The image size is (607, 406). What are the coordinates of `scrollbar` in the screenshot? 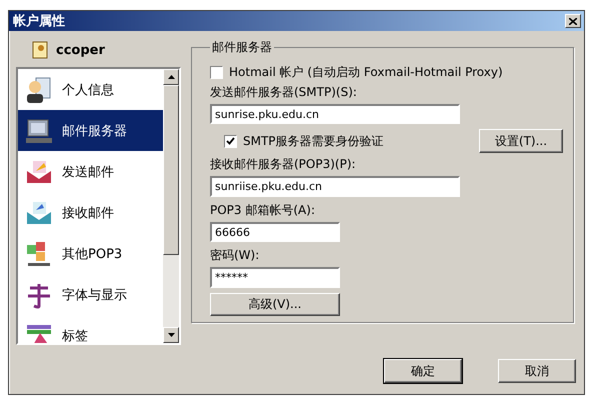 It's located at (171, 206).